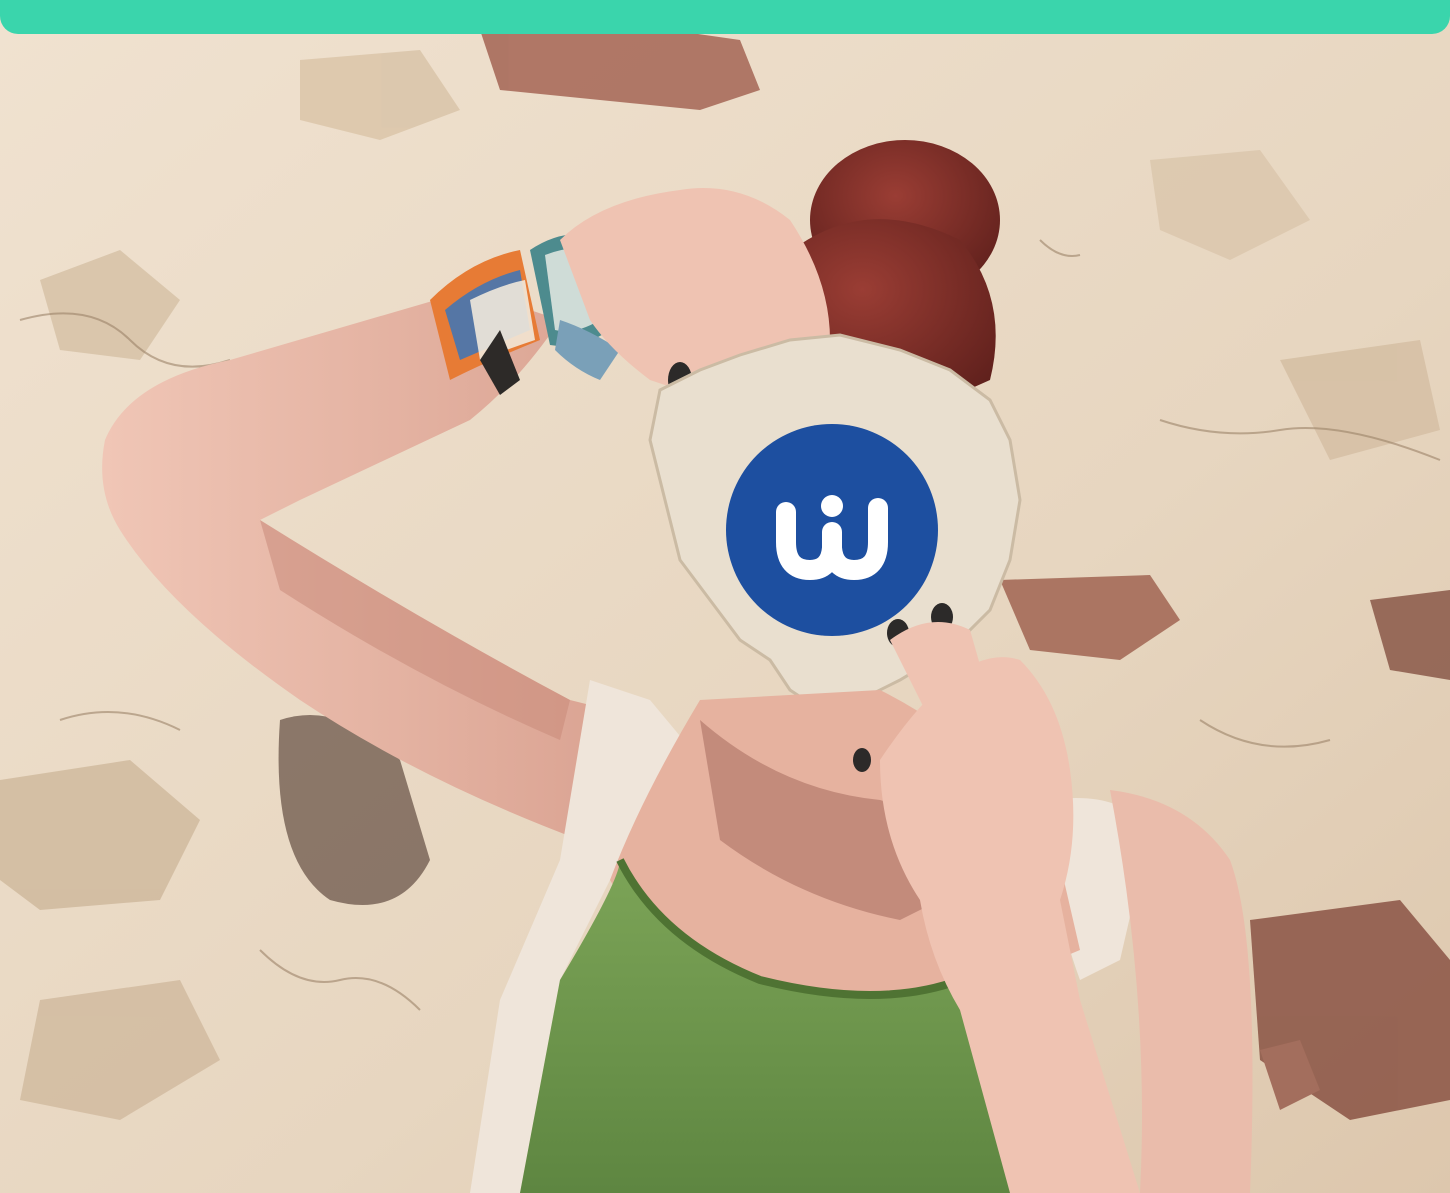  Describe the element at coordinates (725, 17) in the screenshot. I see `top-accent-bar` at that location.